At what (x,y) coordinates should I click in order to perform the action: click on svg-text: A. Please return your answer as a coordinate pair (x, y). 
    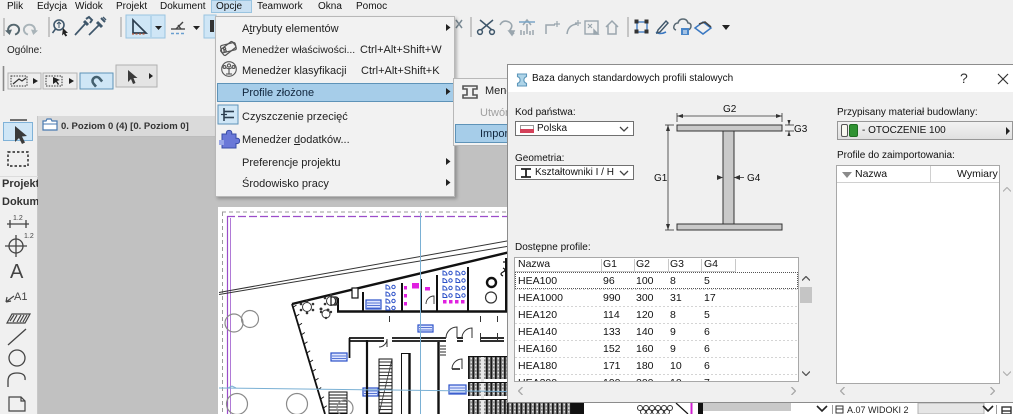
    Looking at the image, I should click on (17, 272).